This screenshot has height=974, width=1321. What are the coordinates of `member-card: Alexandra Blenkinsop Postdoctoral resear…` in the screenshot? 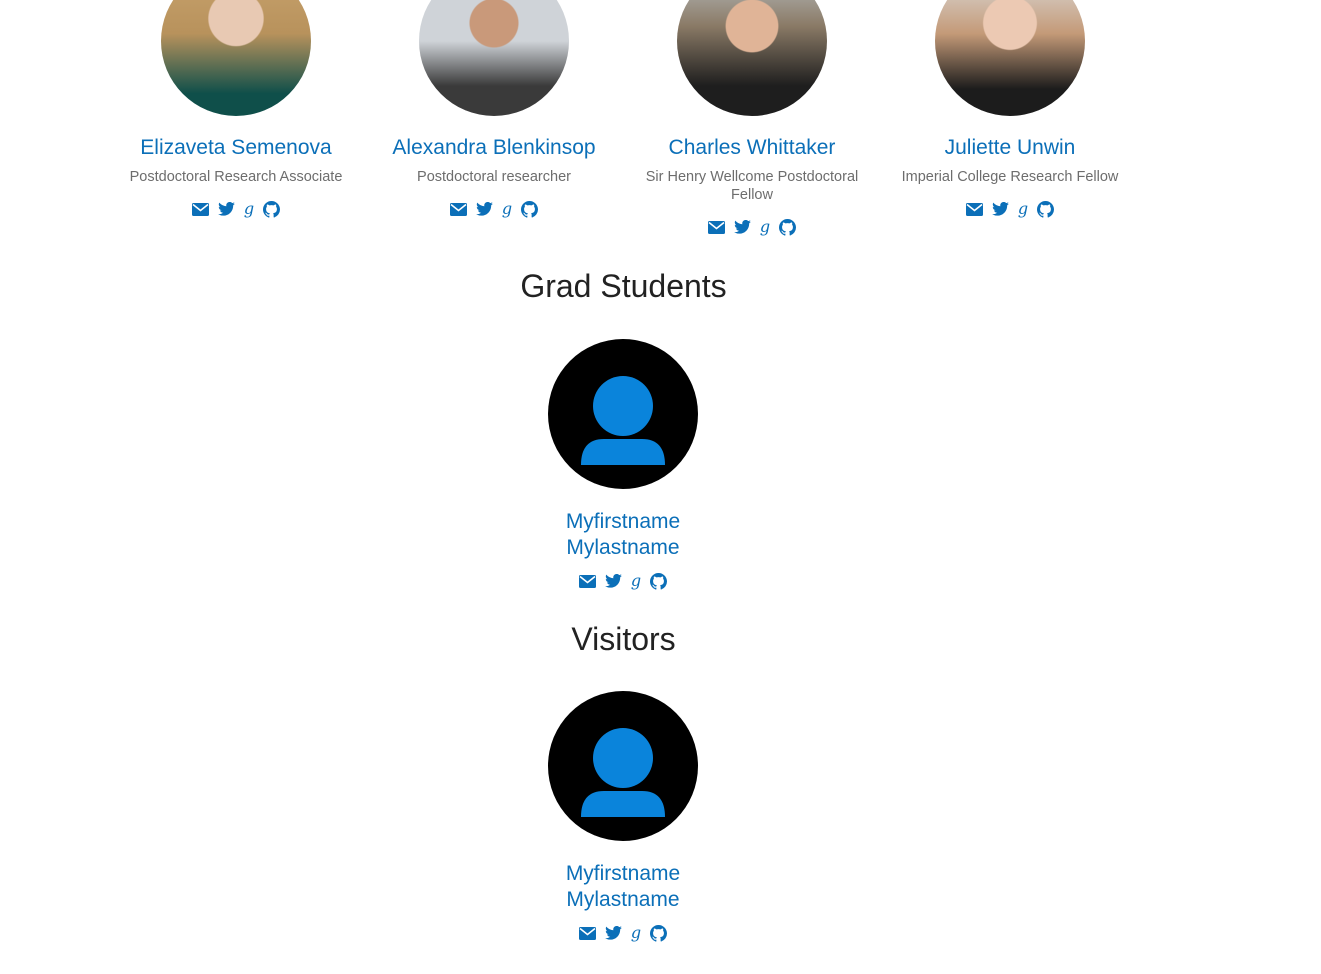 It's located at (494, 109).